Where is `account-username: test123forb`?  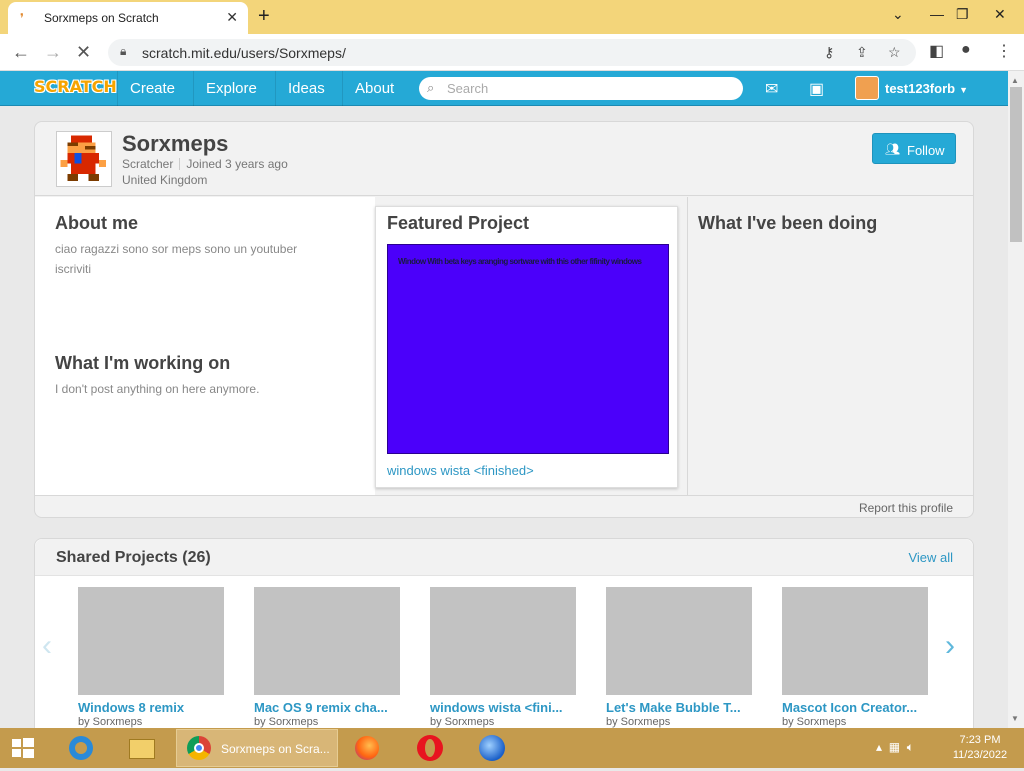
account-username: test123forb is located at coordinates (920, 88).